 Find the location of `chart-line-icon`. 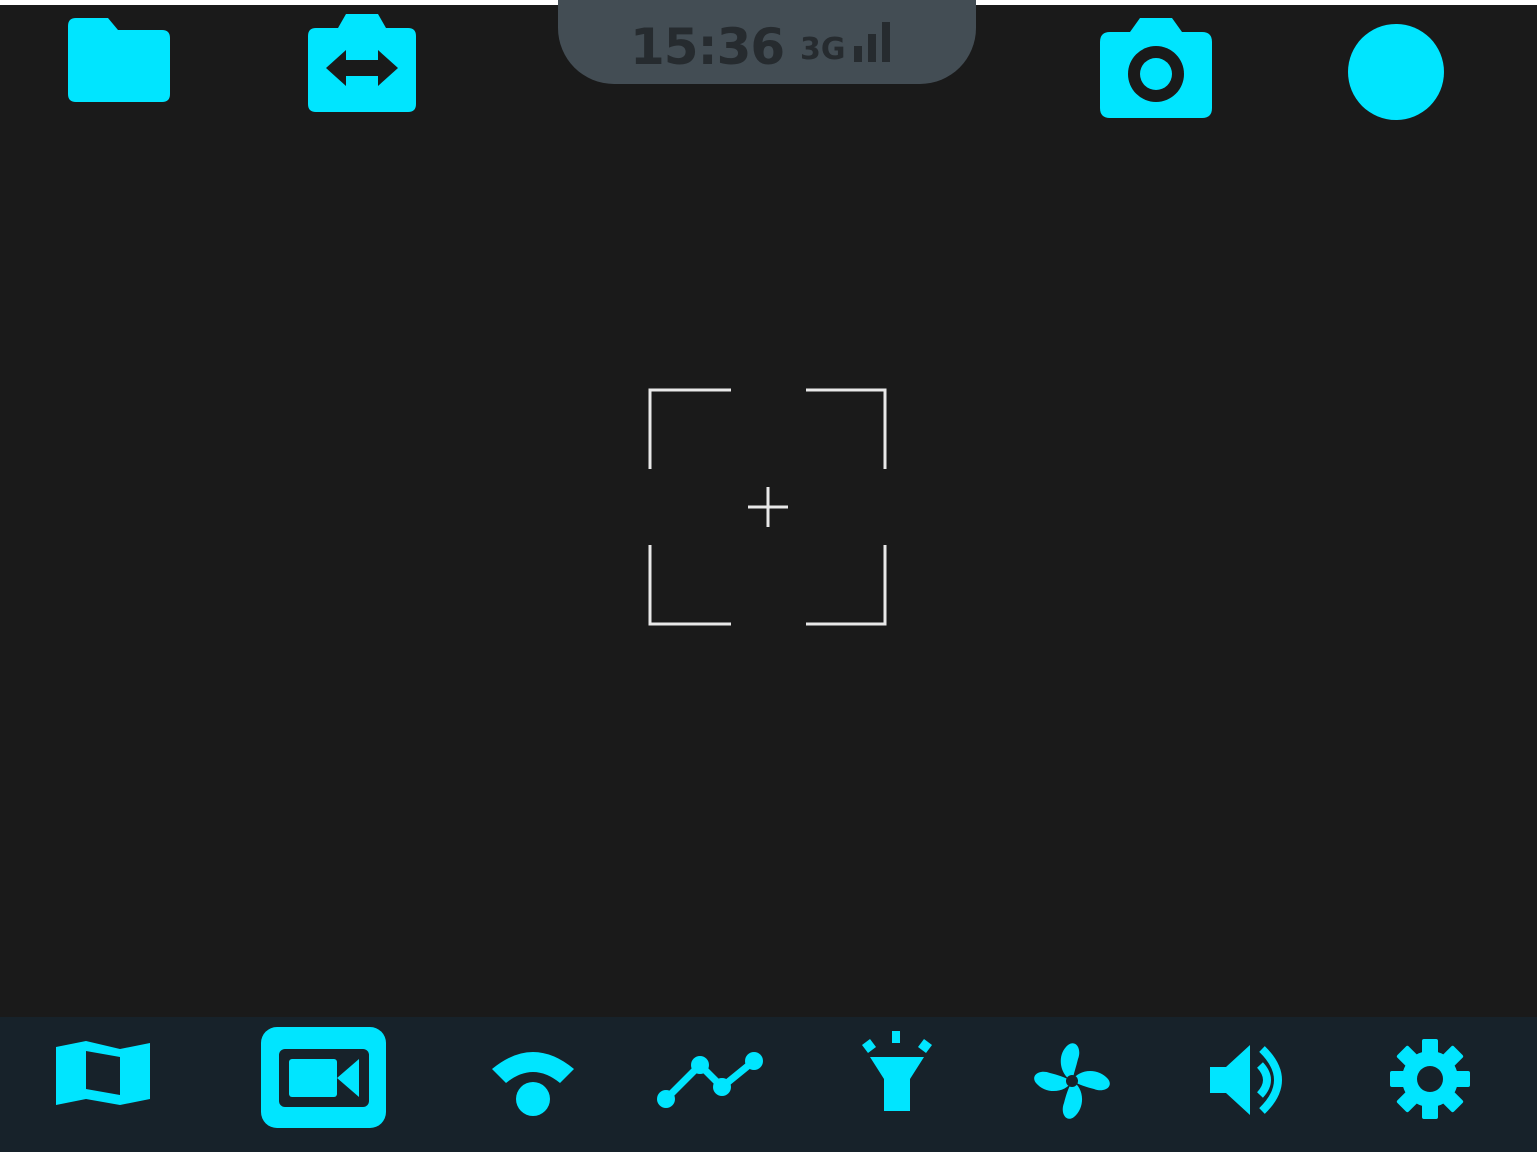

chart-line-icon is located at coordinates (710, 1083).